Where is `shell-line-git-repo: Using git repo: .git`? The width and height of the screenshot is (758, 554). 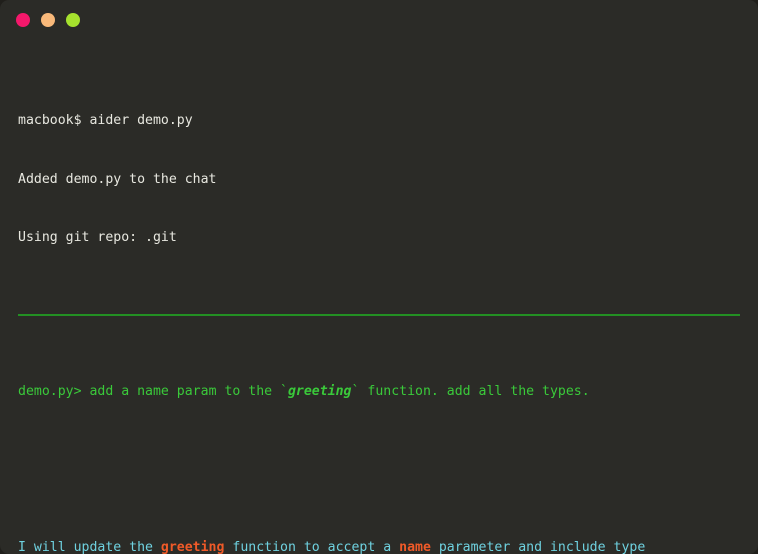 shell-line-git-repo: Using git repo: .git is located at coordinates (97, 238).